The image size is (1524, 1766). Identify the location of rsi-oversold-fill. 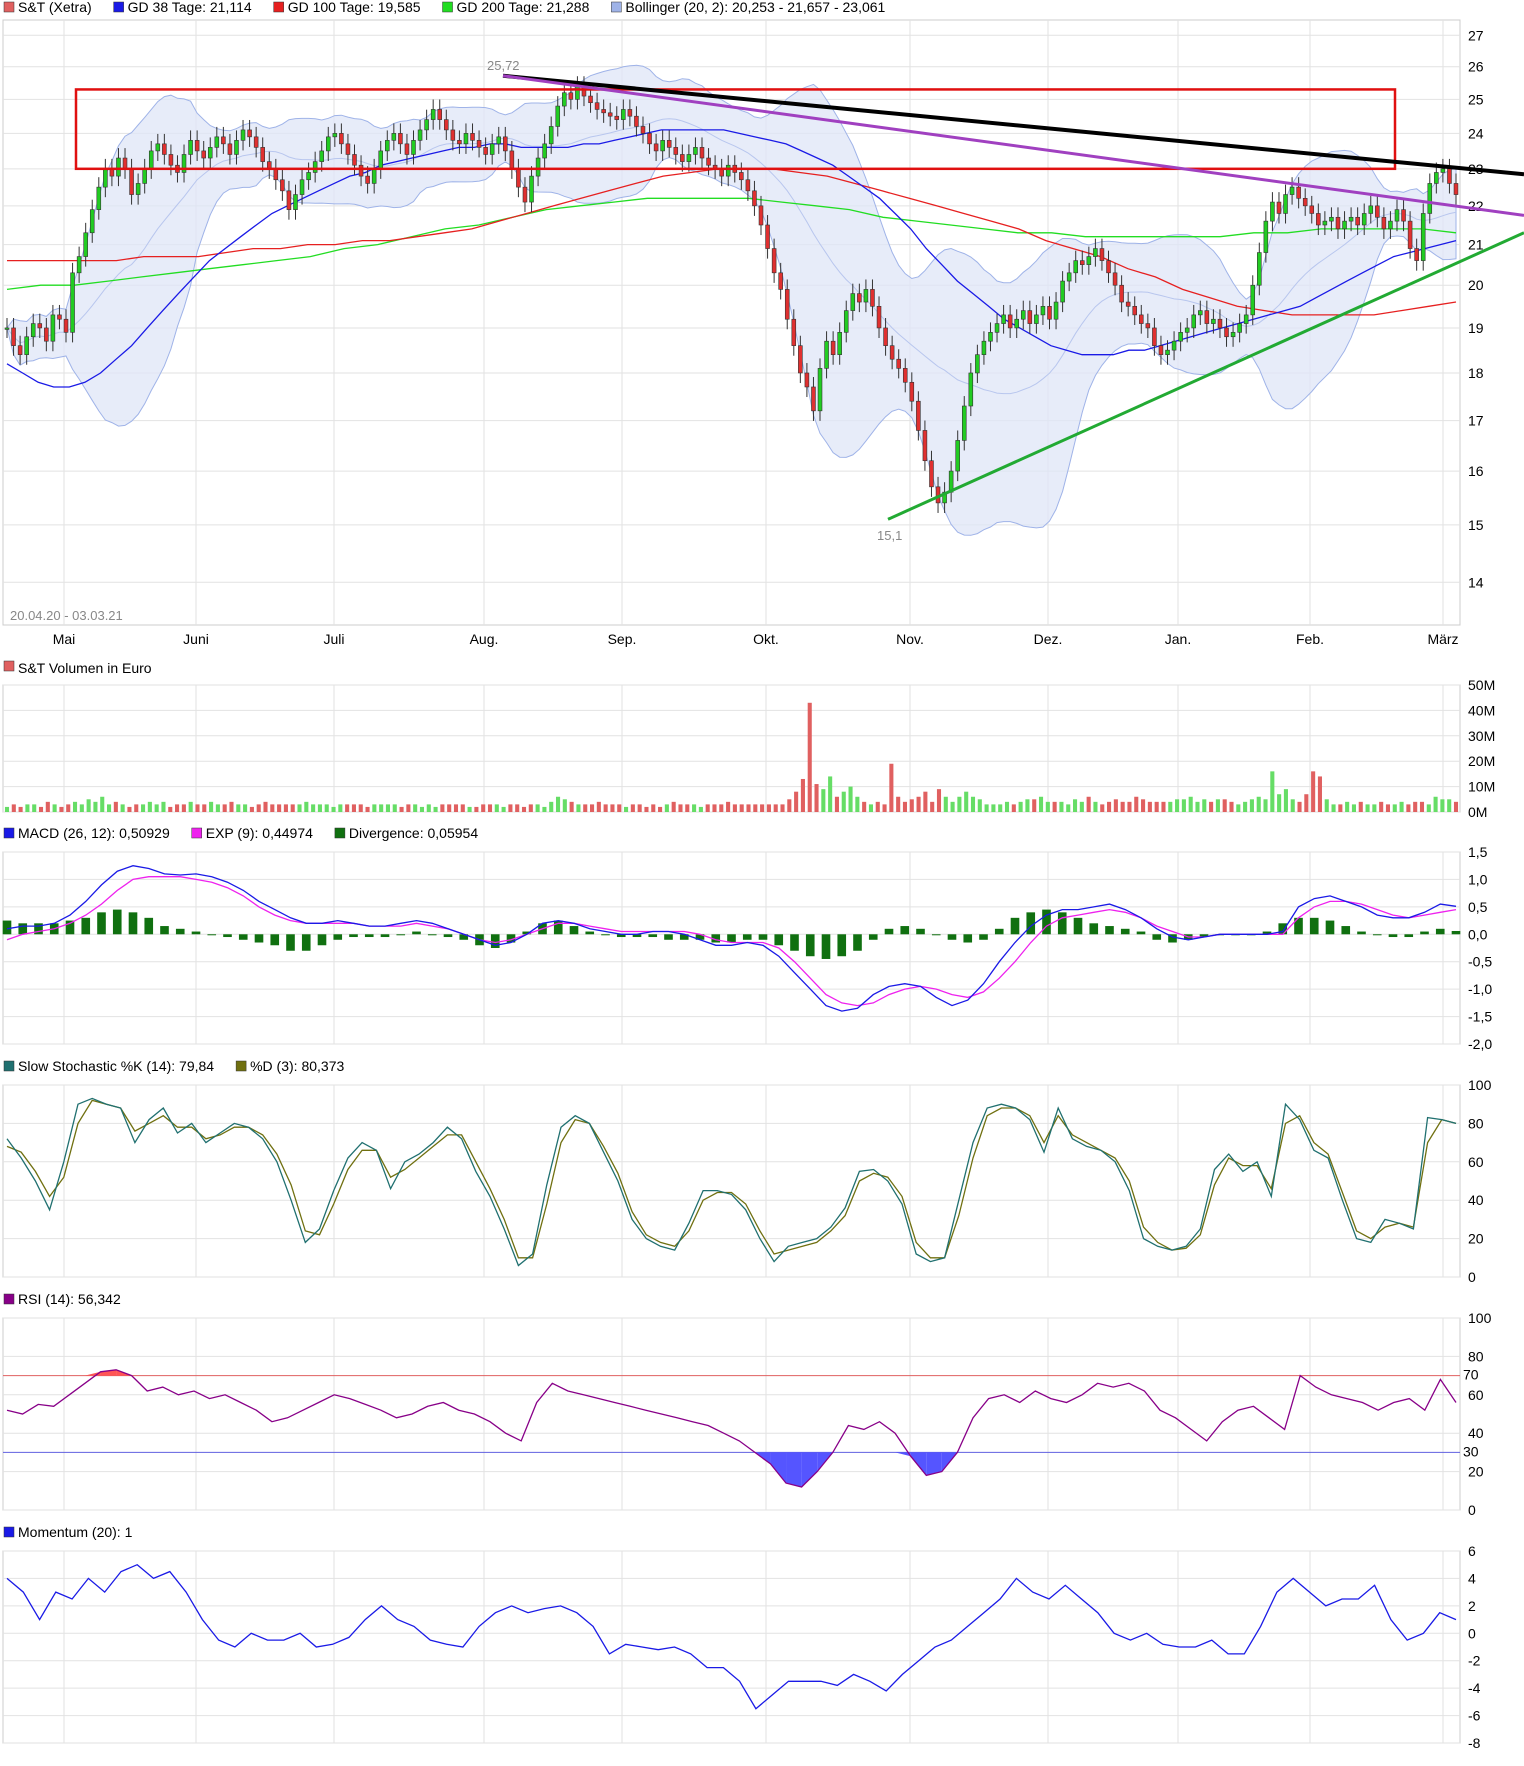
(794, 1469).